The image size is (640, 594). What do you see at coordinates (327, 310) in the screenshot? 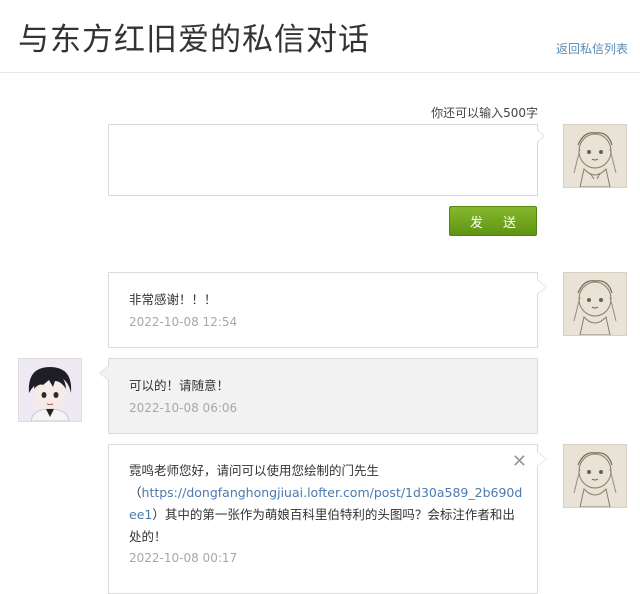
I see `message-bubble-mine: 非常感谢！！！ 2022-10-08 12:54` at bounding box center [327, 310].